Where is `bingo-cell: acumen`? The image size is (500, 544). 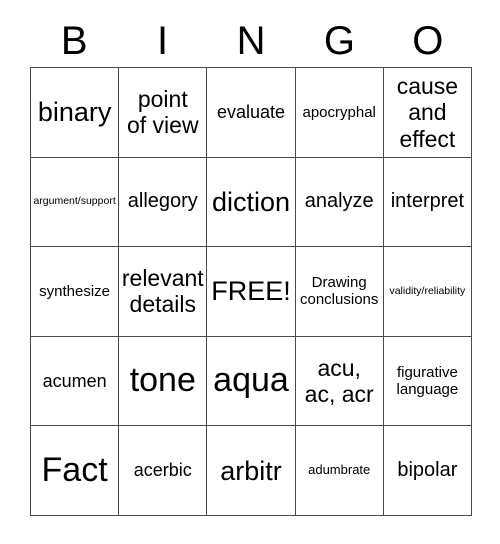
bingo-cell: acumen is located at coordinates (75, 381).